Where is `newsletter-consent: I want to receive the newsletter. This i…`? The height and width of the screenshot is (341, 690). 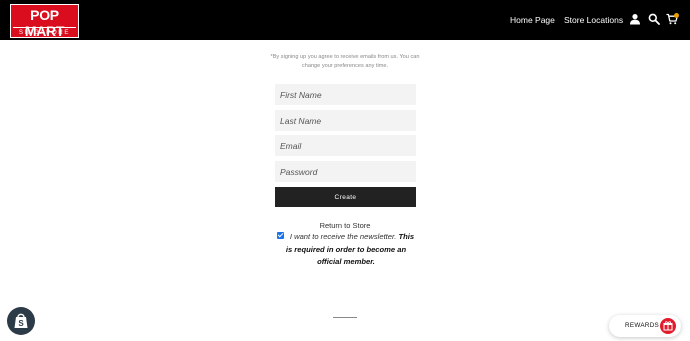
newsletter-consent: I want to receive the newsletter. This i… is located at coordinates (346, 250).